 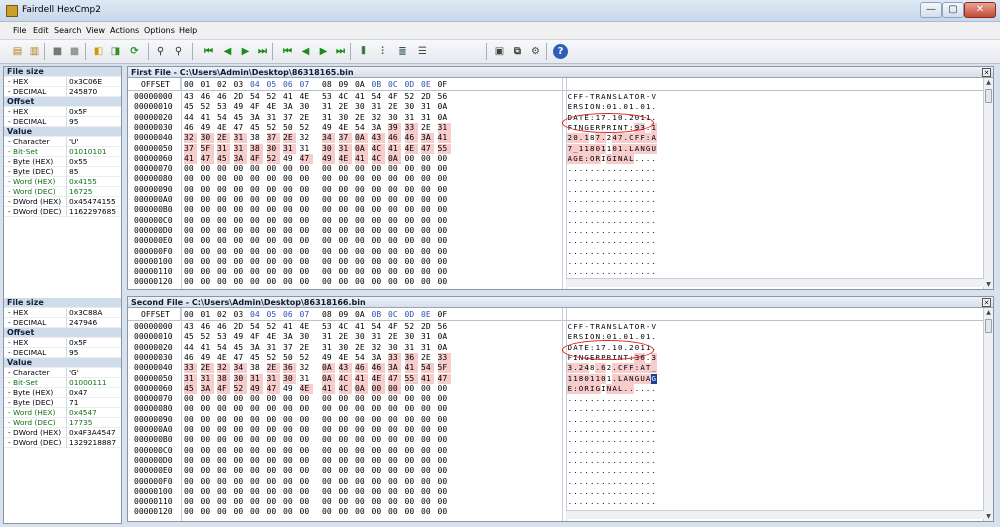 I want to click on find-button: ⚲, so click(x=160, y=51).